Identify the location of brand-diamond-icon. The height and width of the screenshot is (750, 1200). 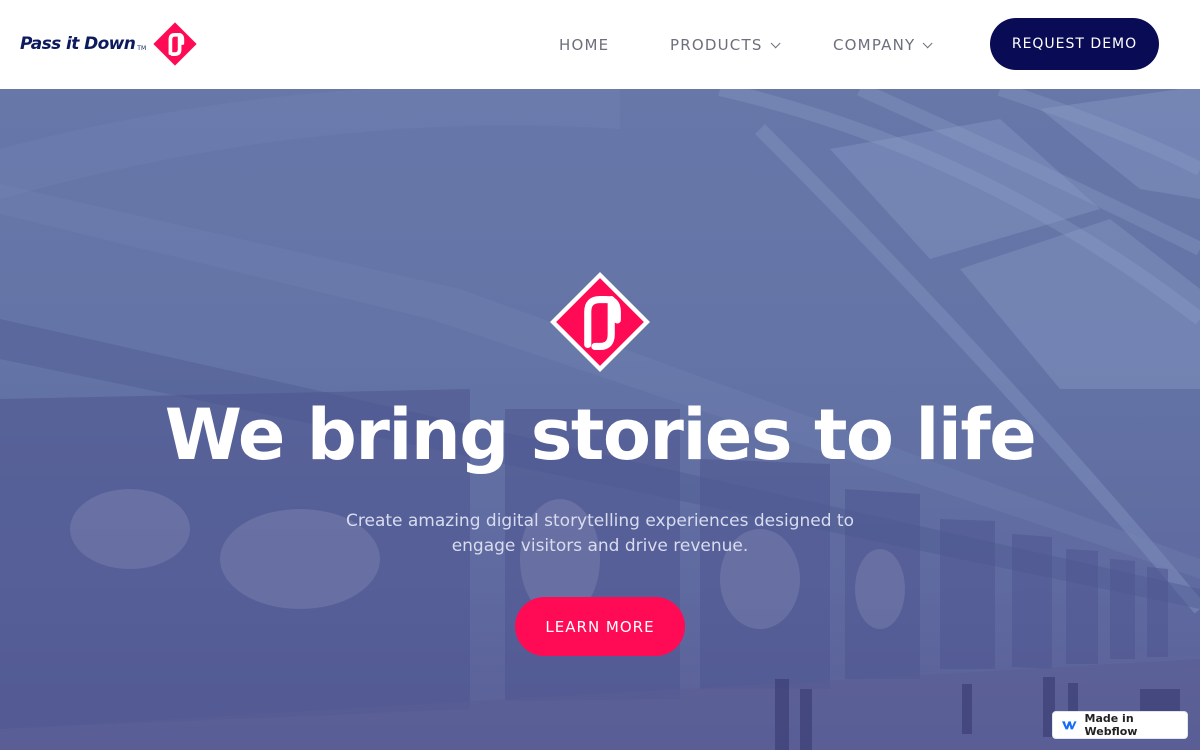
(600, 322).